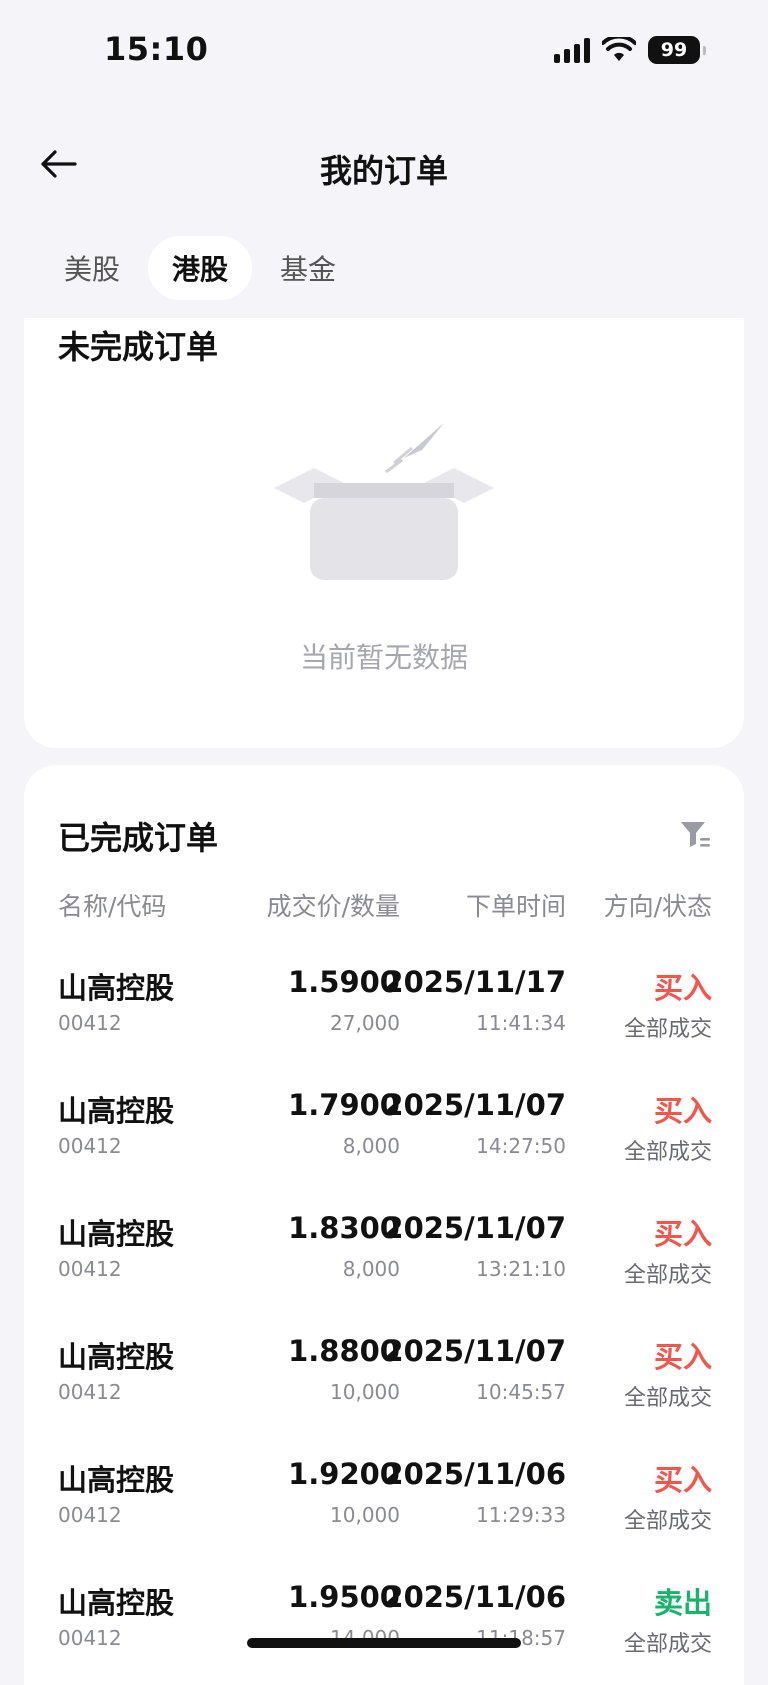  What do you see at coordinates (521, 1515) in the screenshot?
I see `order-time: 11:29:33` at bounding box center [521, 1515].